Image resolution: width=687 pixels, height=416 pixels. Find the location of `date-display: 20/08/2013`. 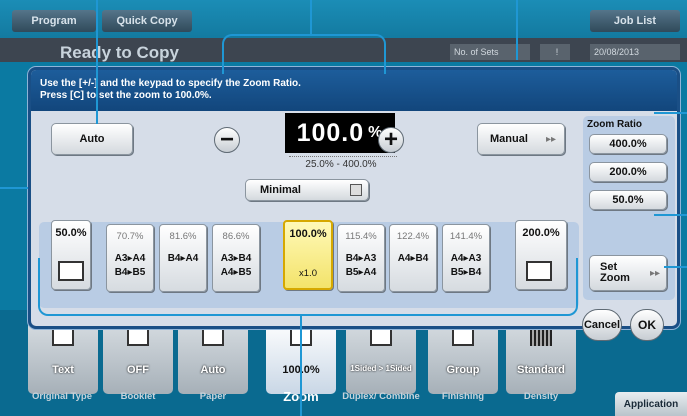

date-display: 20/08/2013 is located at coordinates (635, 52).